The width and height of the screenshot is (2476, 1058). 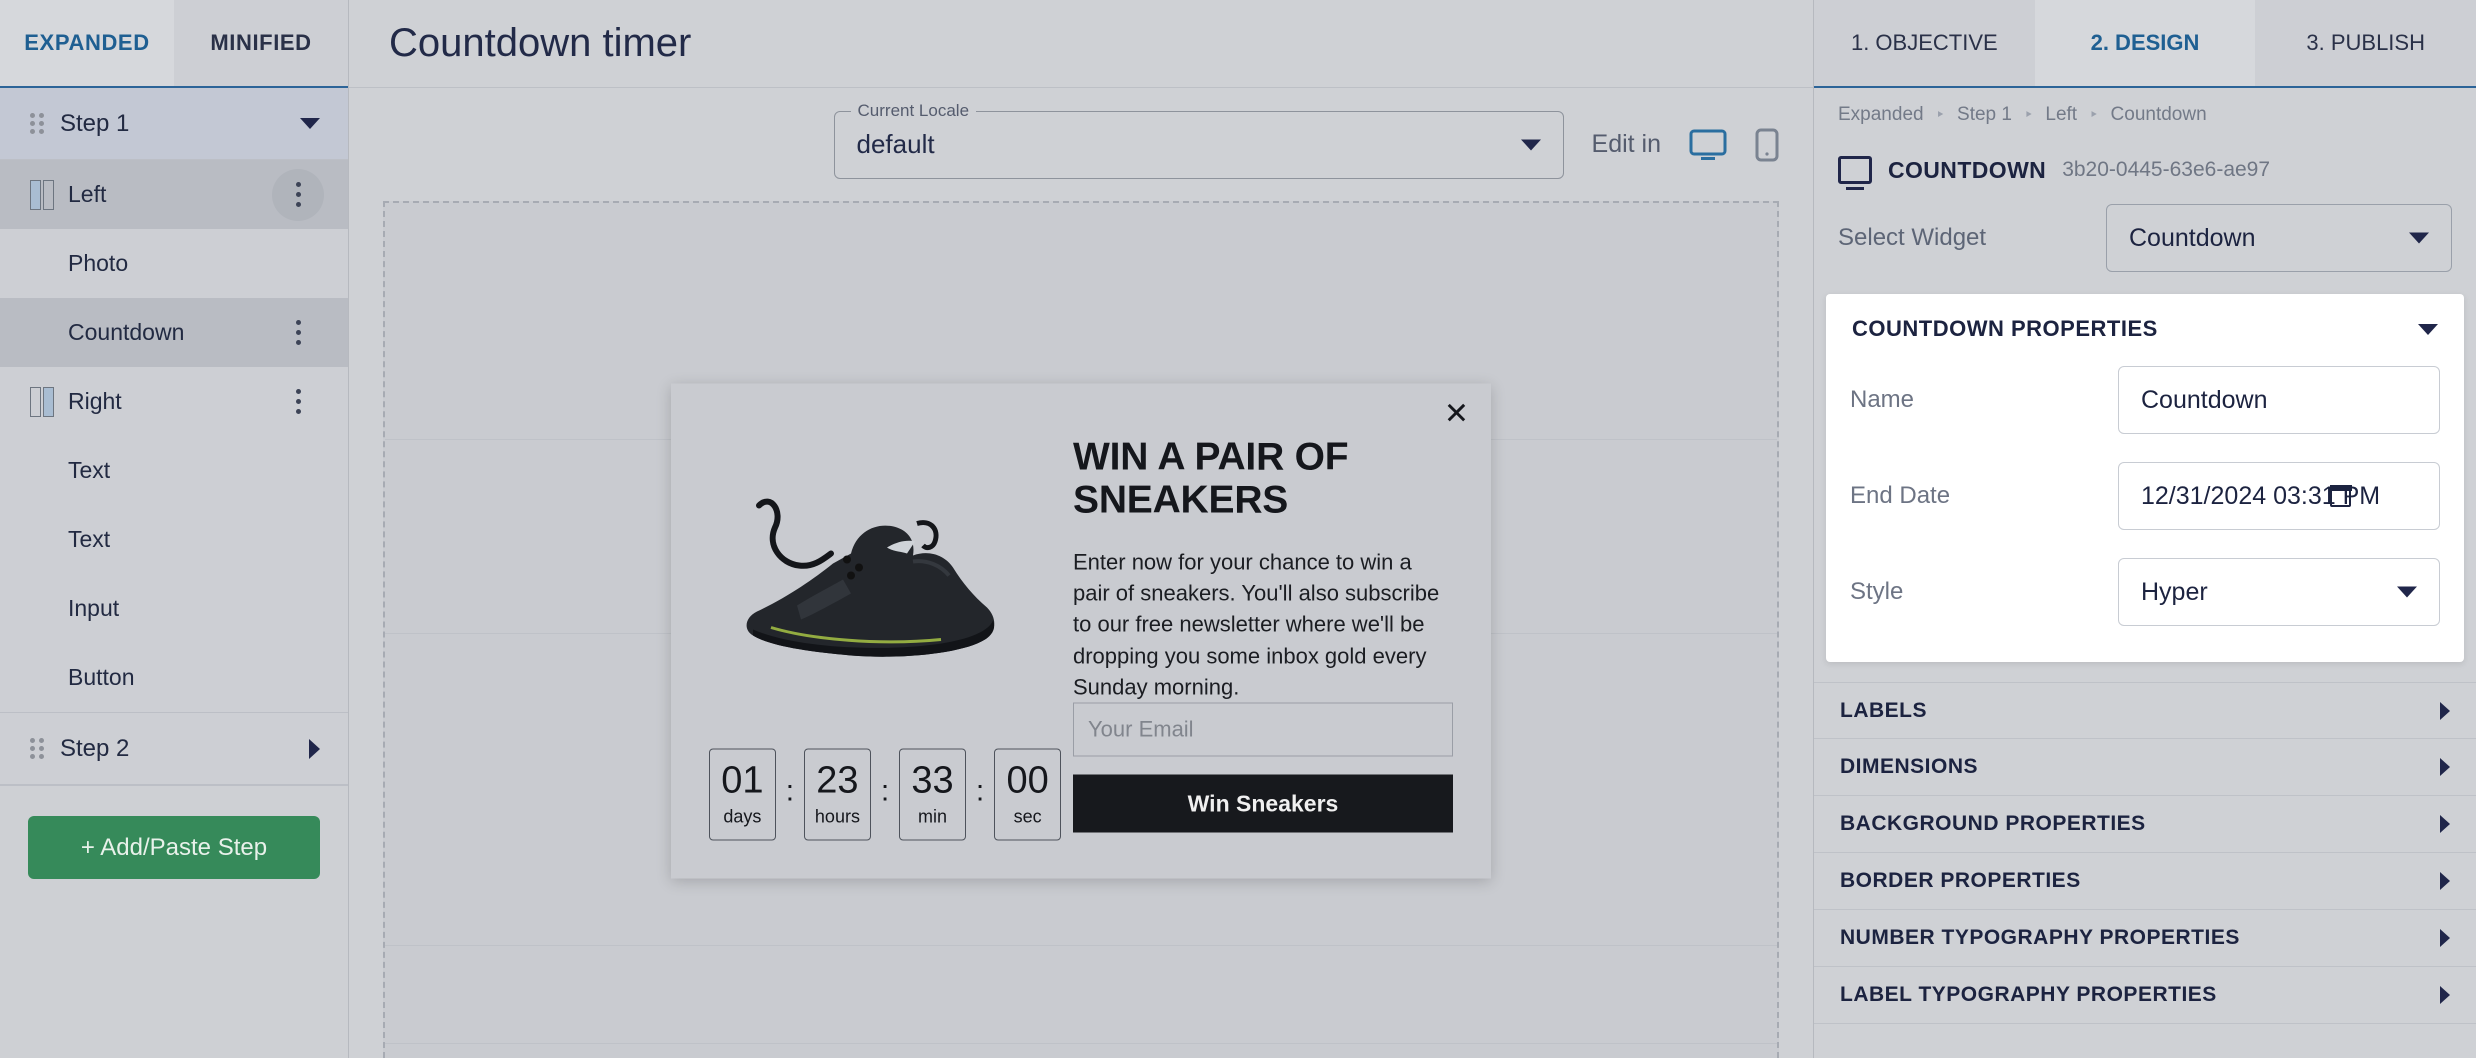 What do you see at coordinates (2159, 115) in the screenshot?
I see `breadcrumb-item-3: Countdown` at bounding box center [2159, 115].